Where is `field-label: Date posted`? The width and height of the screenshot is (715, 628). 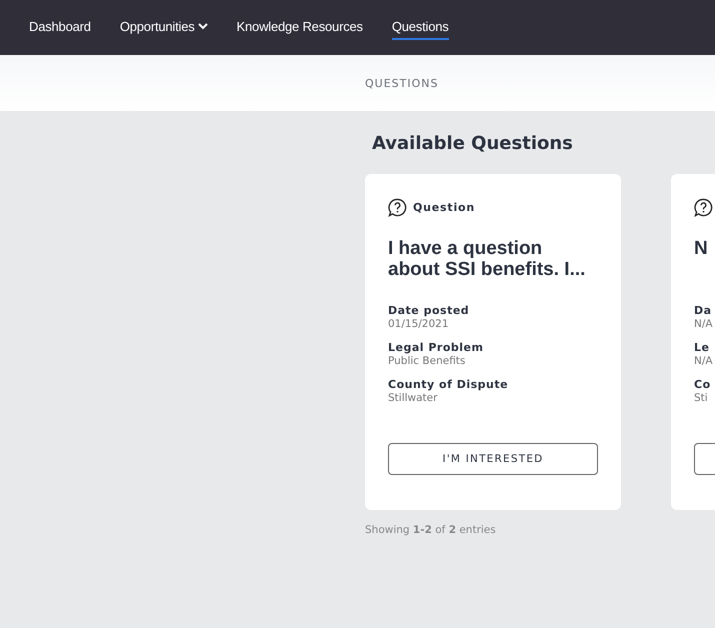 field-label: Date posted is located at coordinates (429, 310).